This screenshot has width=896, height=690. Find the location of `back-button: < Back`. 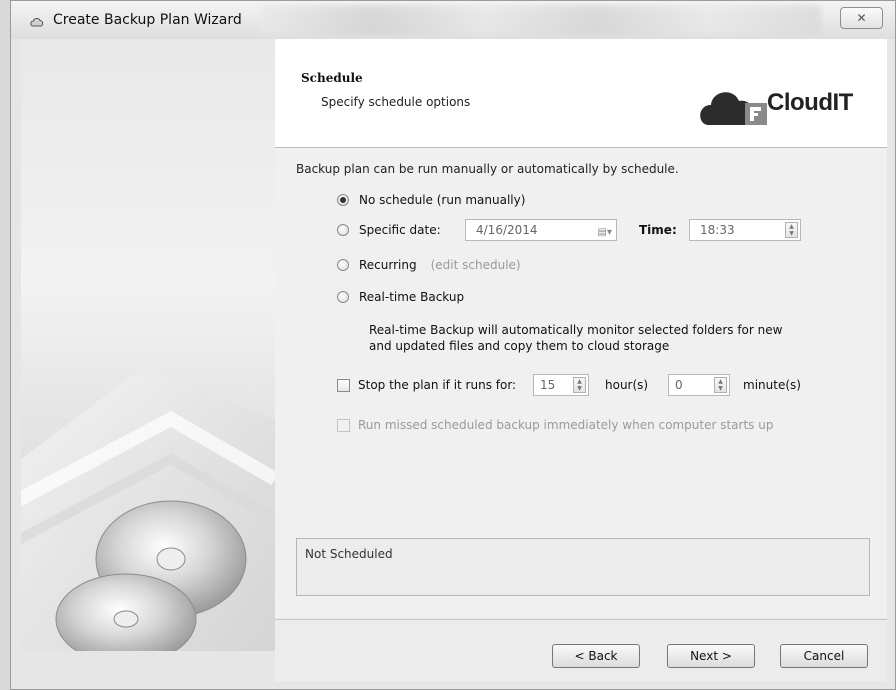

back-button: < Back is located at coordinates (596, 656).